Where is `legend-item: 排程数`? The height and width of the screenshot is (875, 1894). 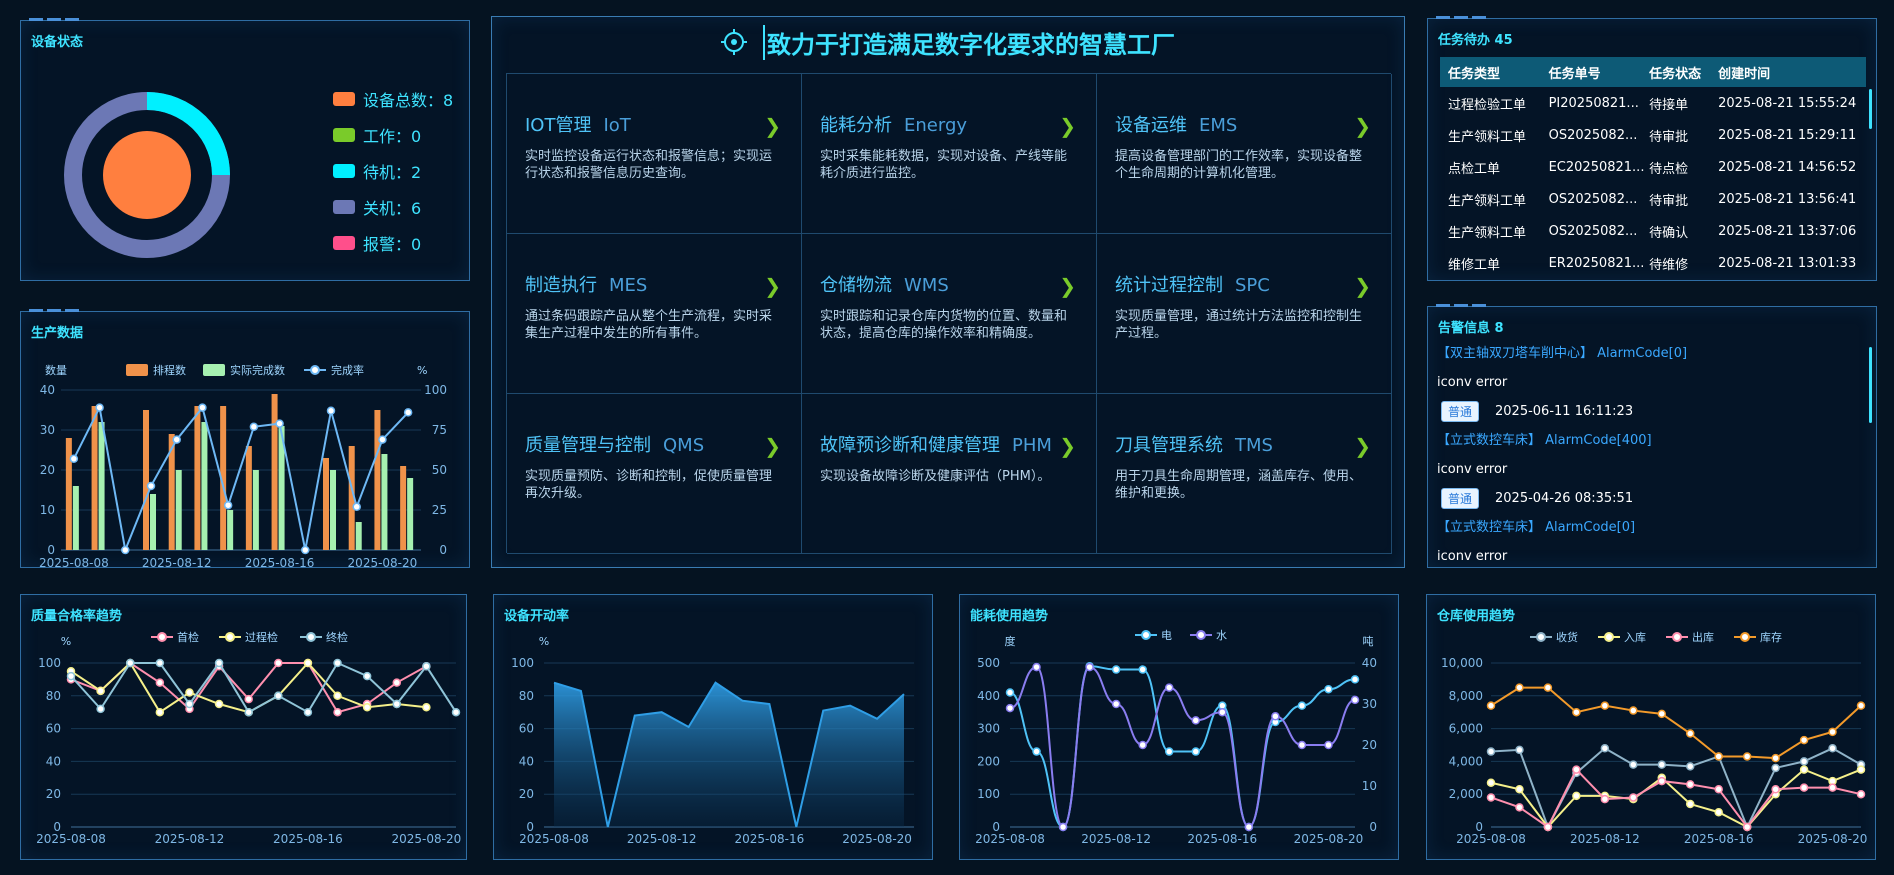
legend-item: 排程数 is located at coordinates (156, 370).